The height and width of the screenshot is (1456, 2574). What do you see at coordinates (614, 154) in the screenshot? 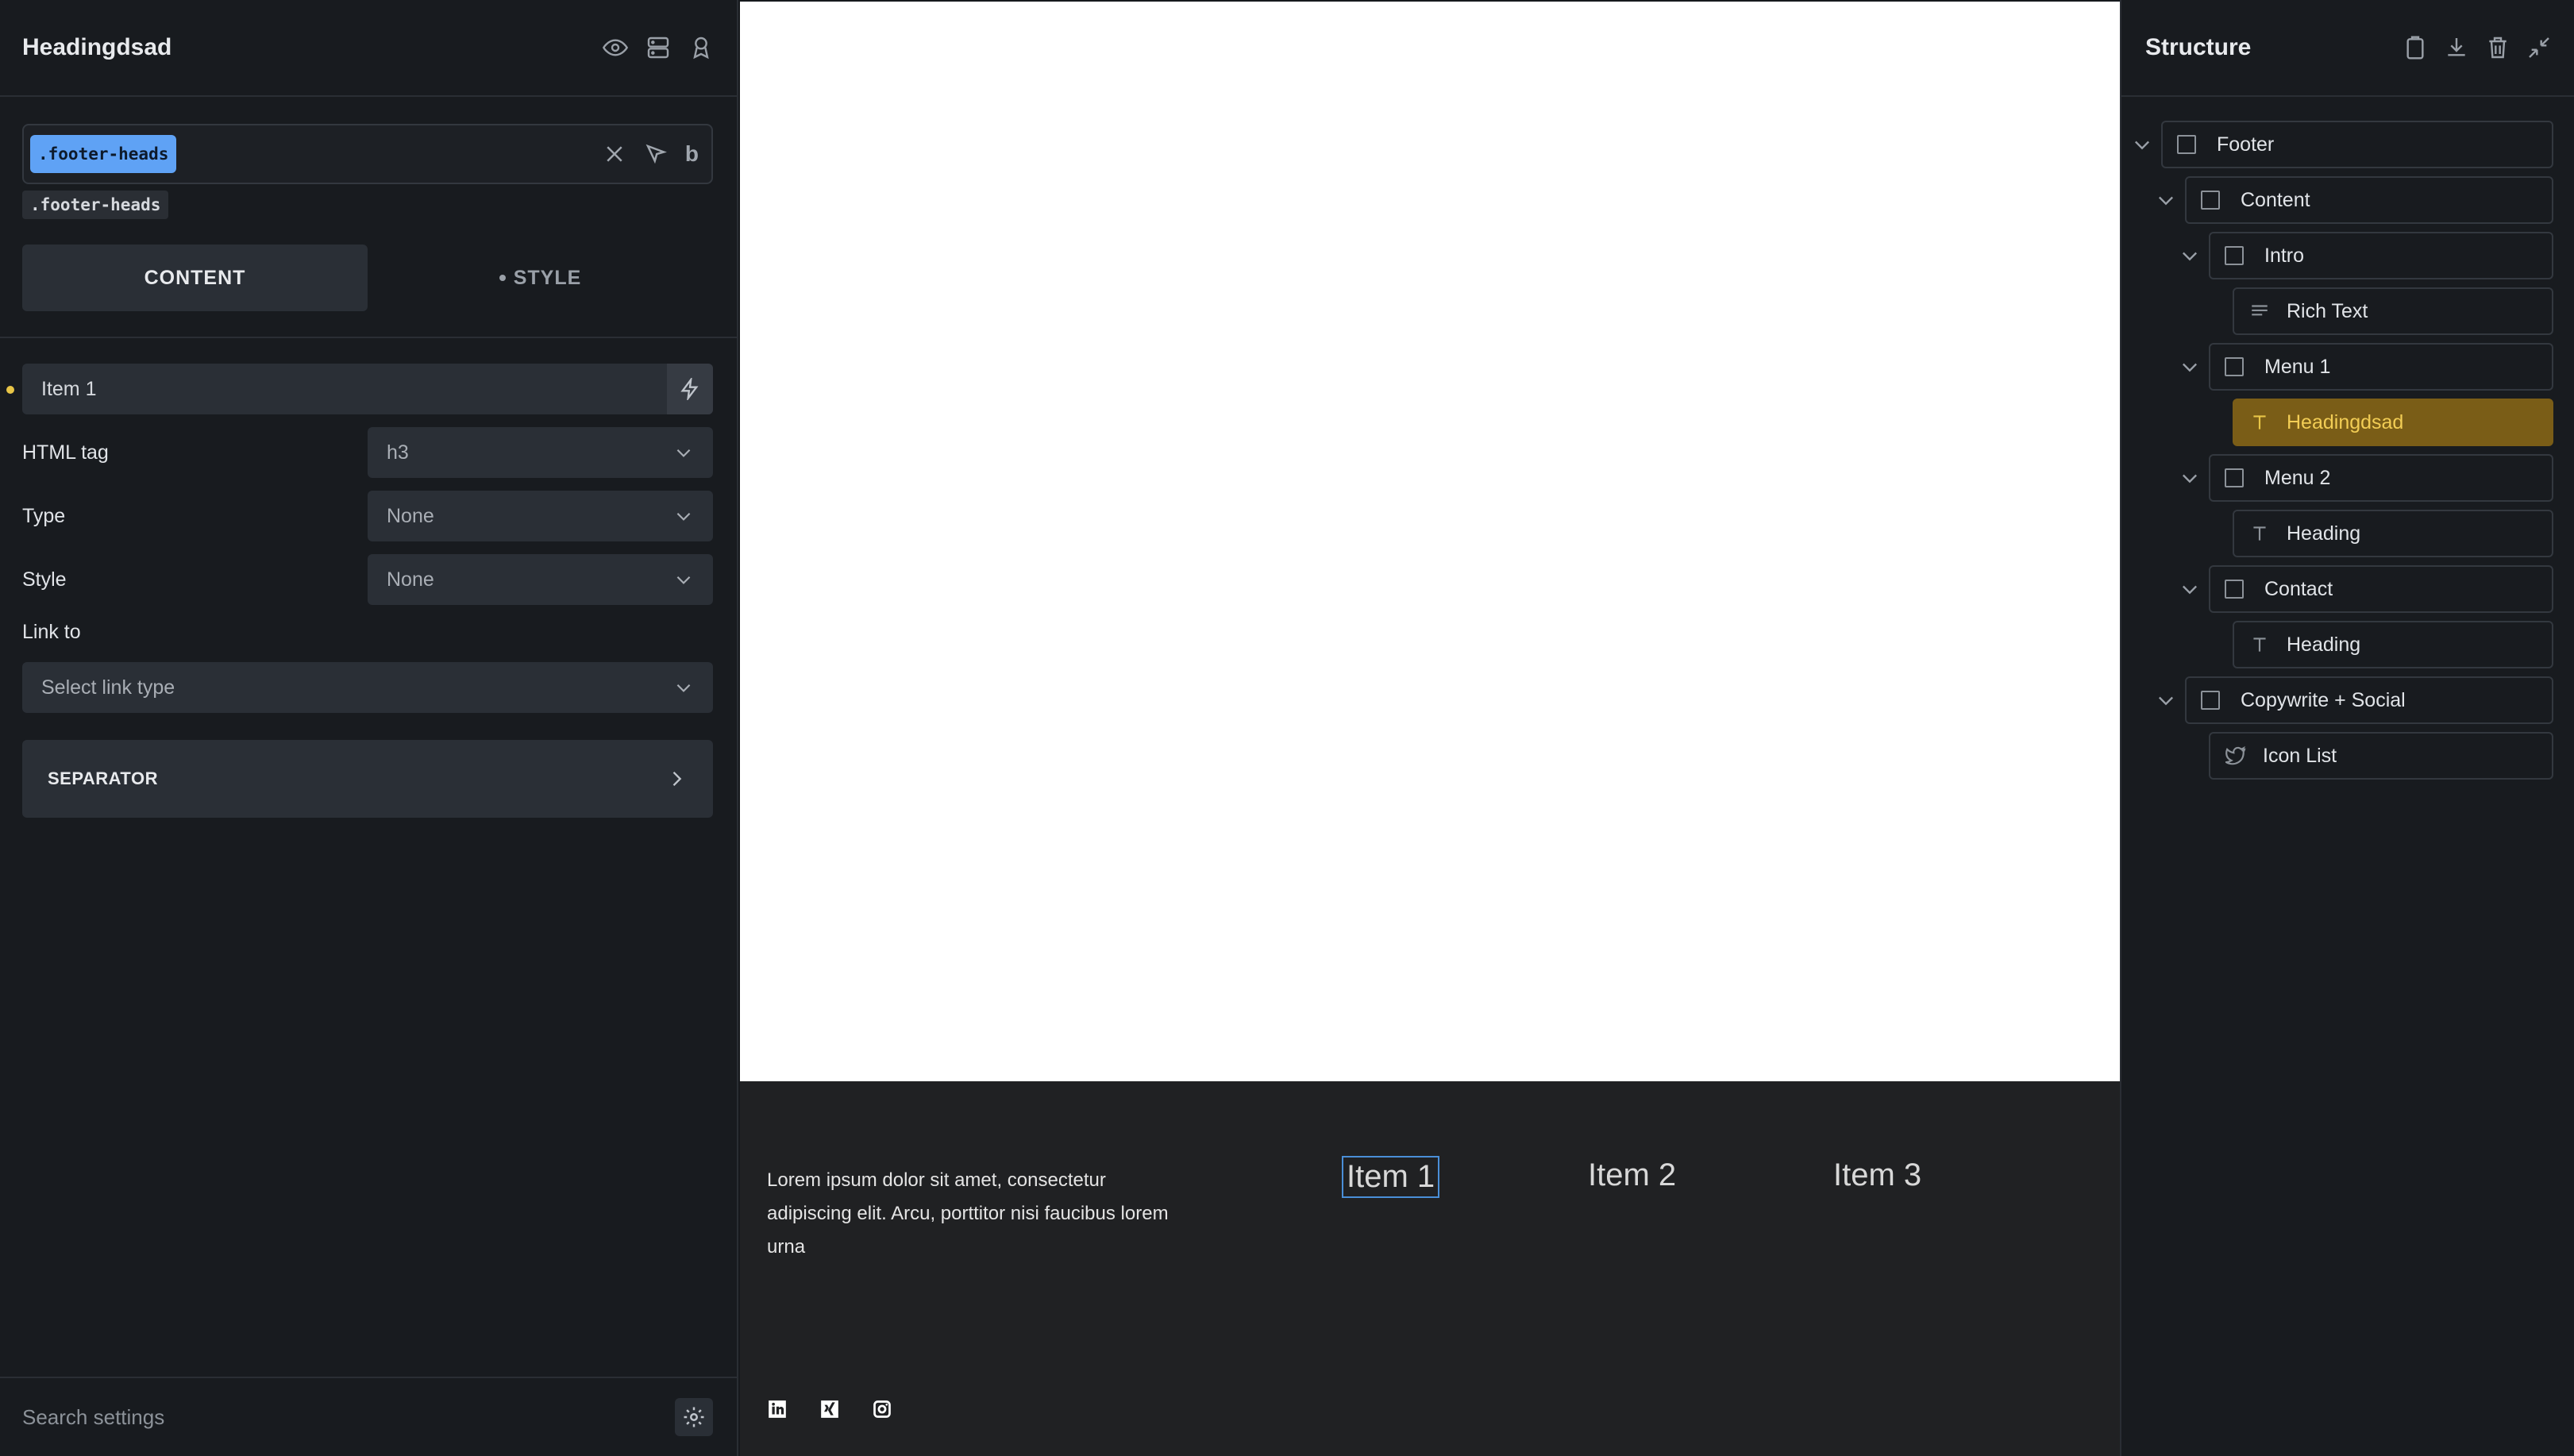
I see `close-icon` at bounding box center [614, 154].